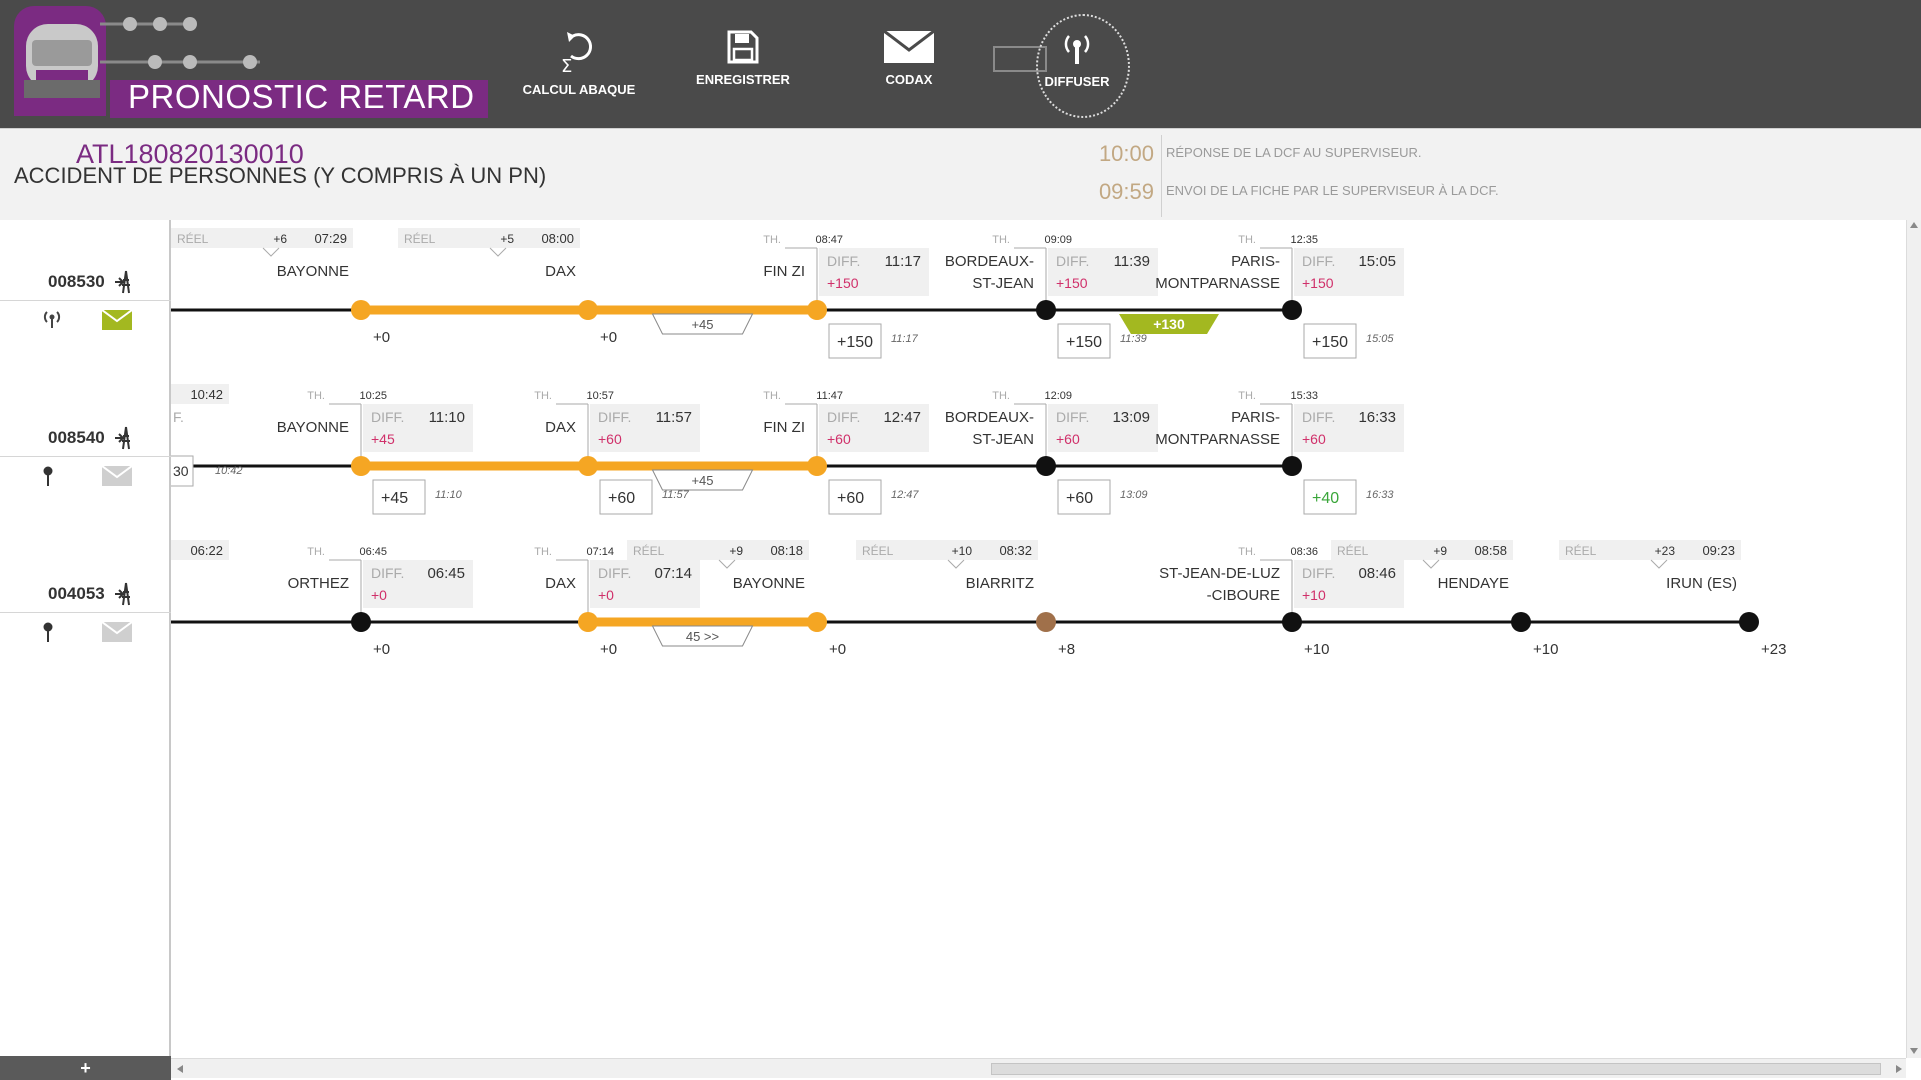  I want to click on codax-label: CODAX, so click(909, 79).